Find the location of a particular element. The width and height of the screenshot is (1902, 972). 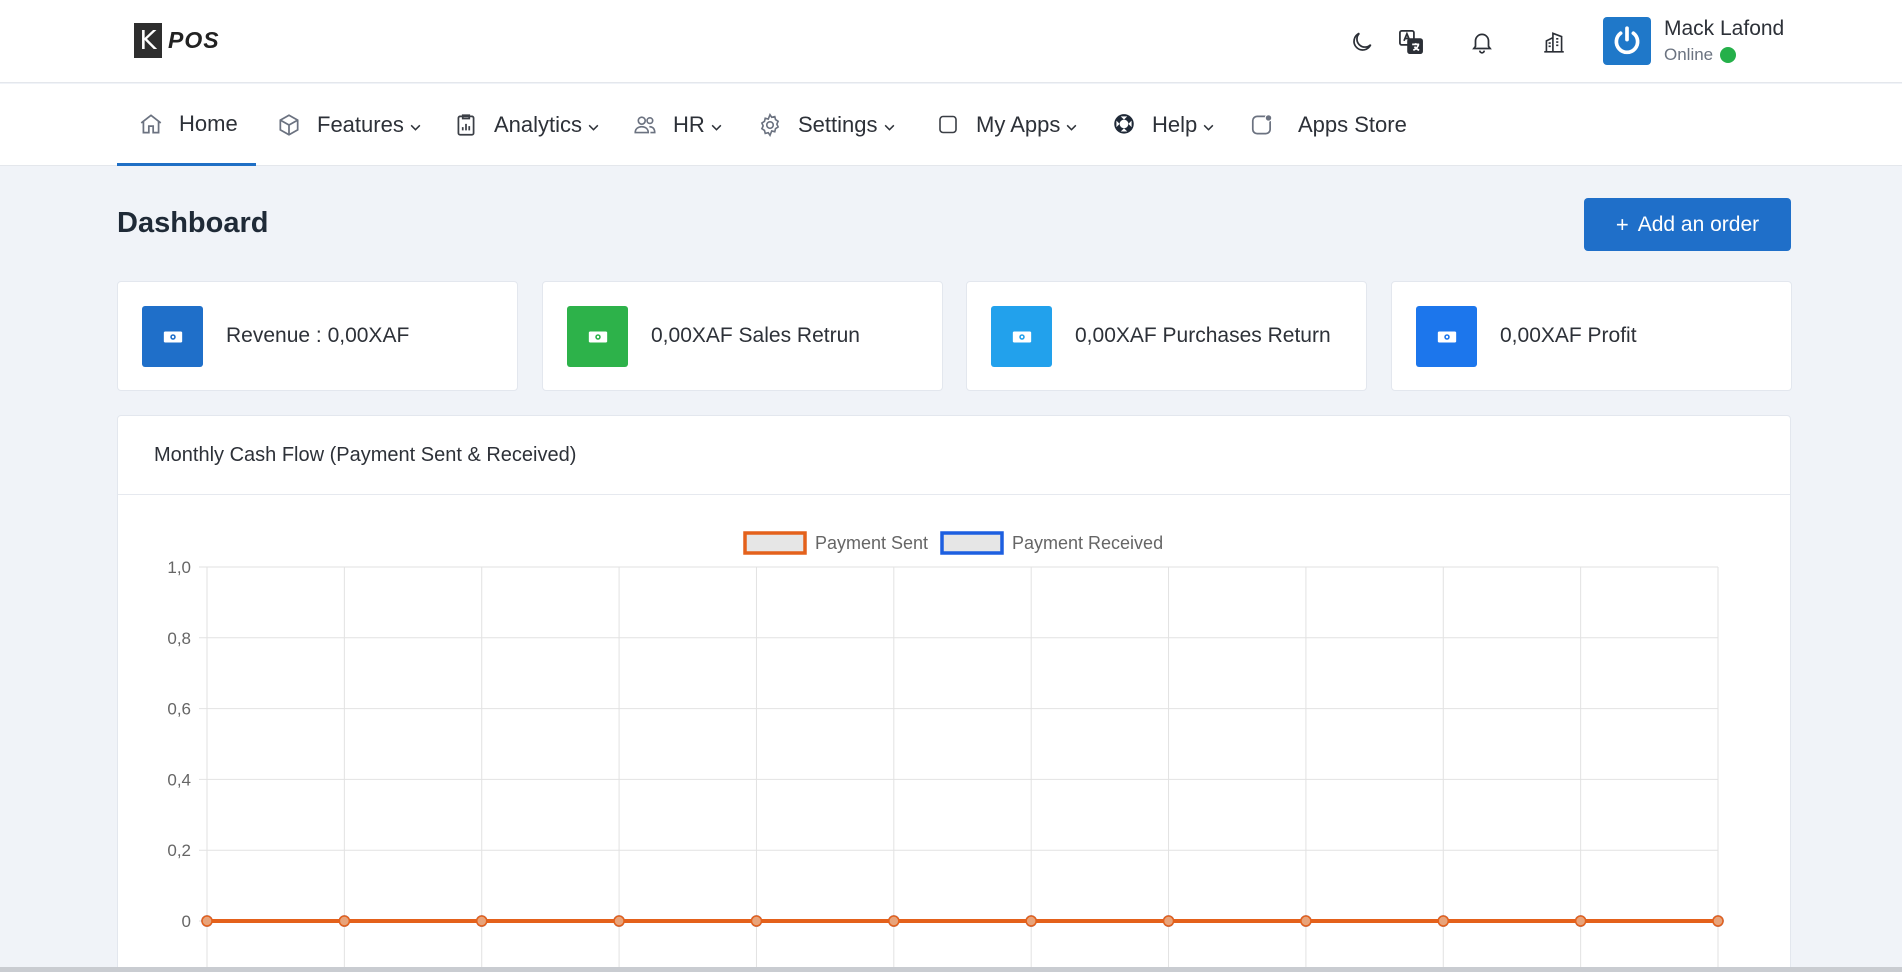

clipboard-chart-icon is located at coordinates (466, 125).